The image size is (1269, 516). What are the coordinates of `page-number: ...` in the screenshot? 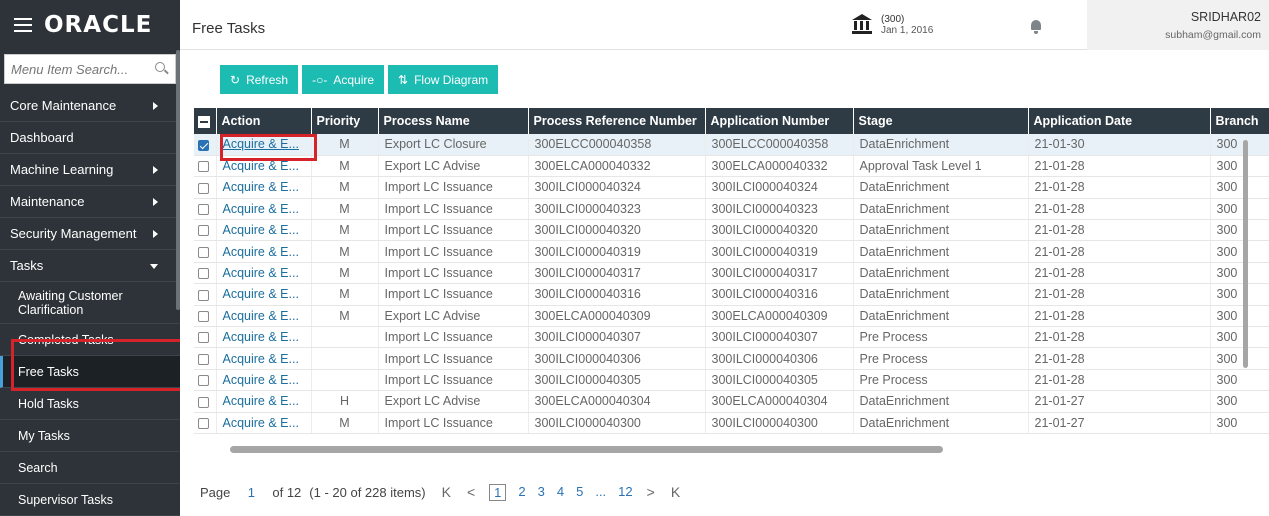 It's located at (600, 492).